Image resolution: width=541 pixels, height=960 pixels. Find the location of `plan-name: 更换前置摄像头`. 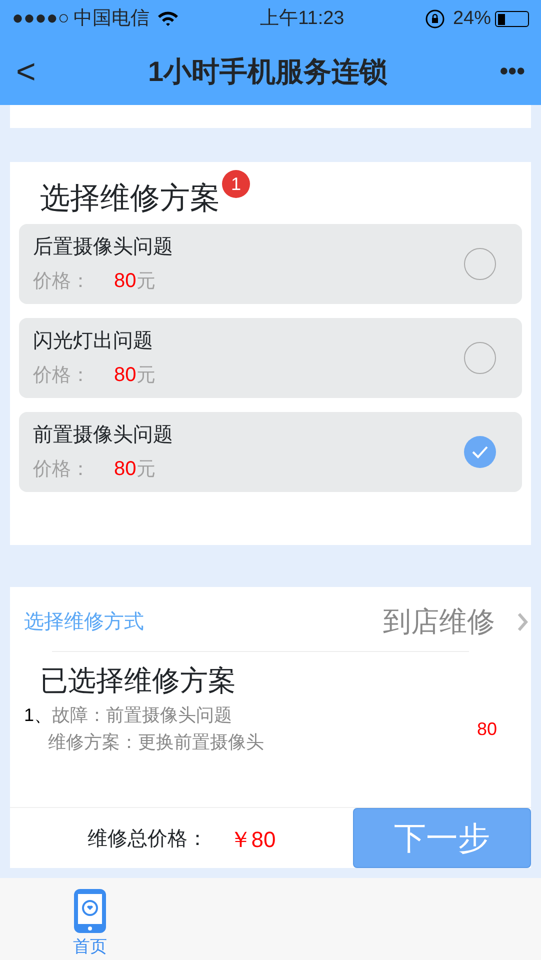

plan-name: 更换前置摄像头 is located at coordinates (201, 742).